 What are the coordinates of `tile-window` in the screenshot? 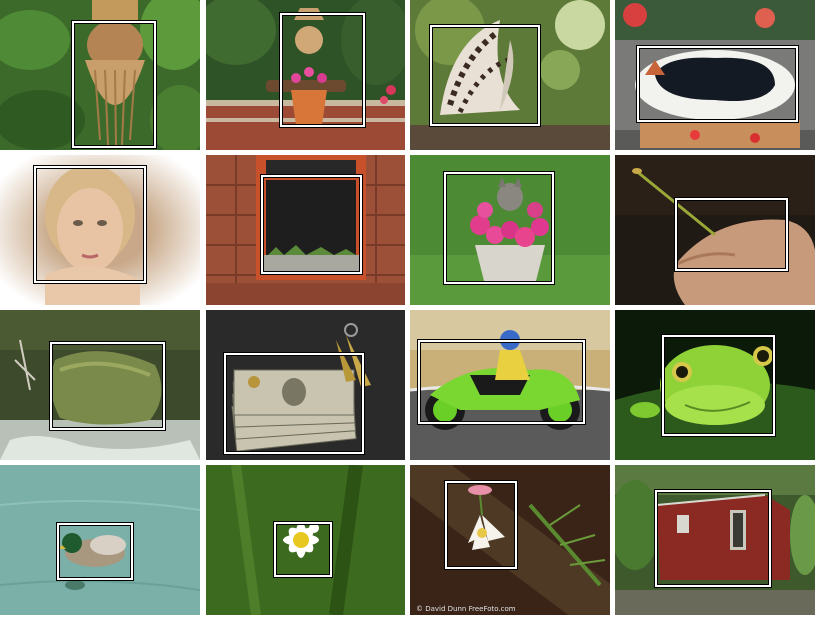 It's located at (305, 230).